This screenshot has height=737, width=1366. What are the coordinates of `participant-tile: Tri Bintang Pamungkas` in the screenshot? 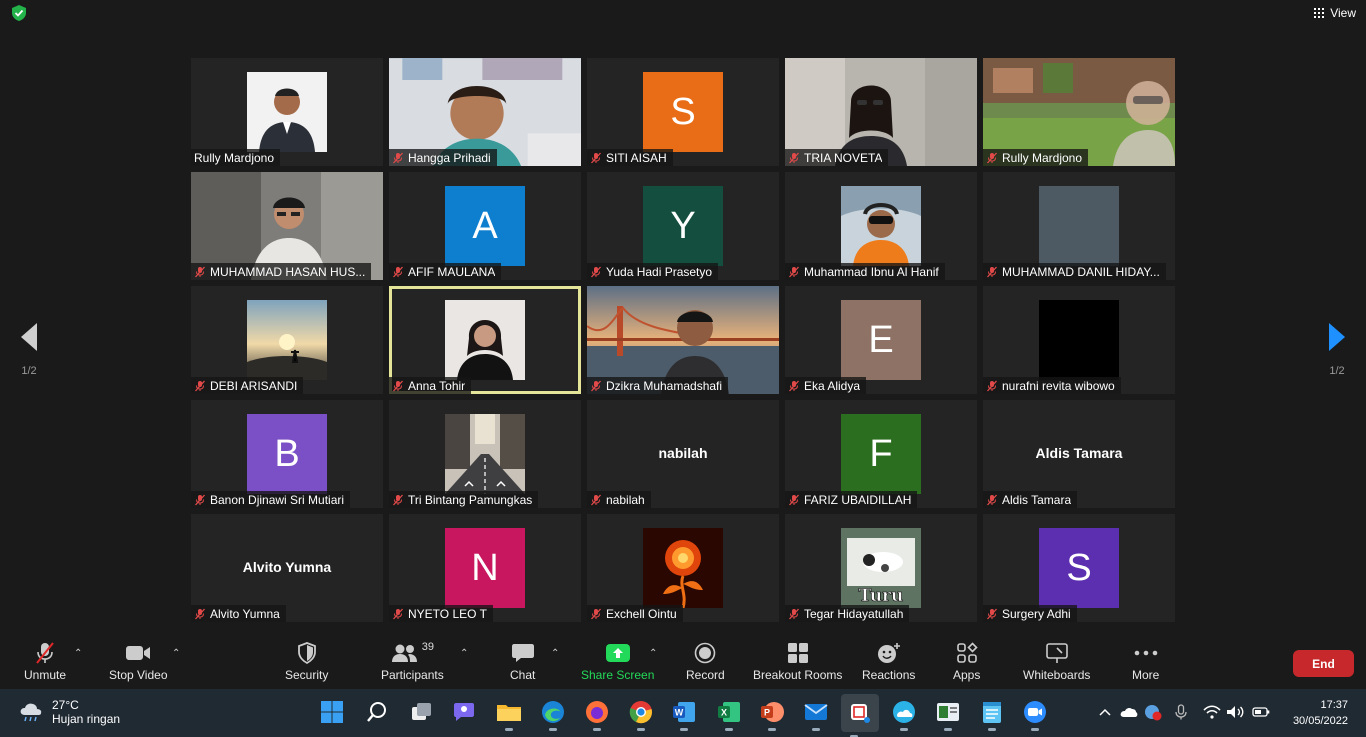 It's located at (485, 454).